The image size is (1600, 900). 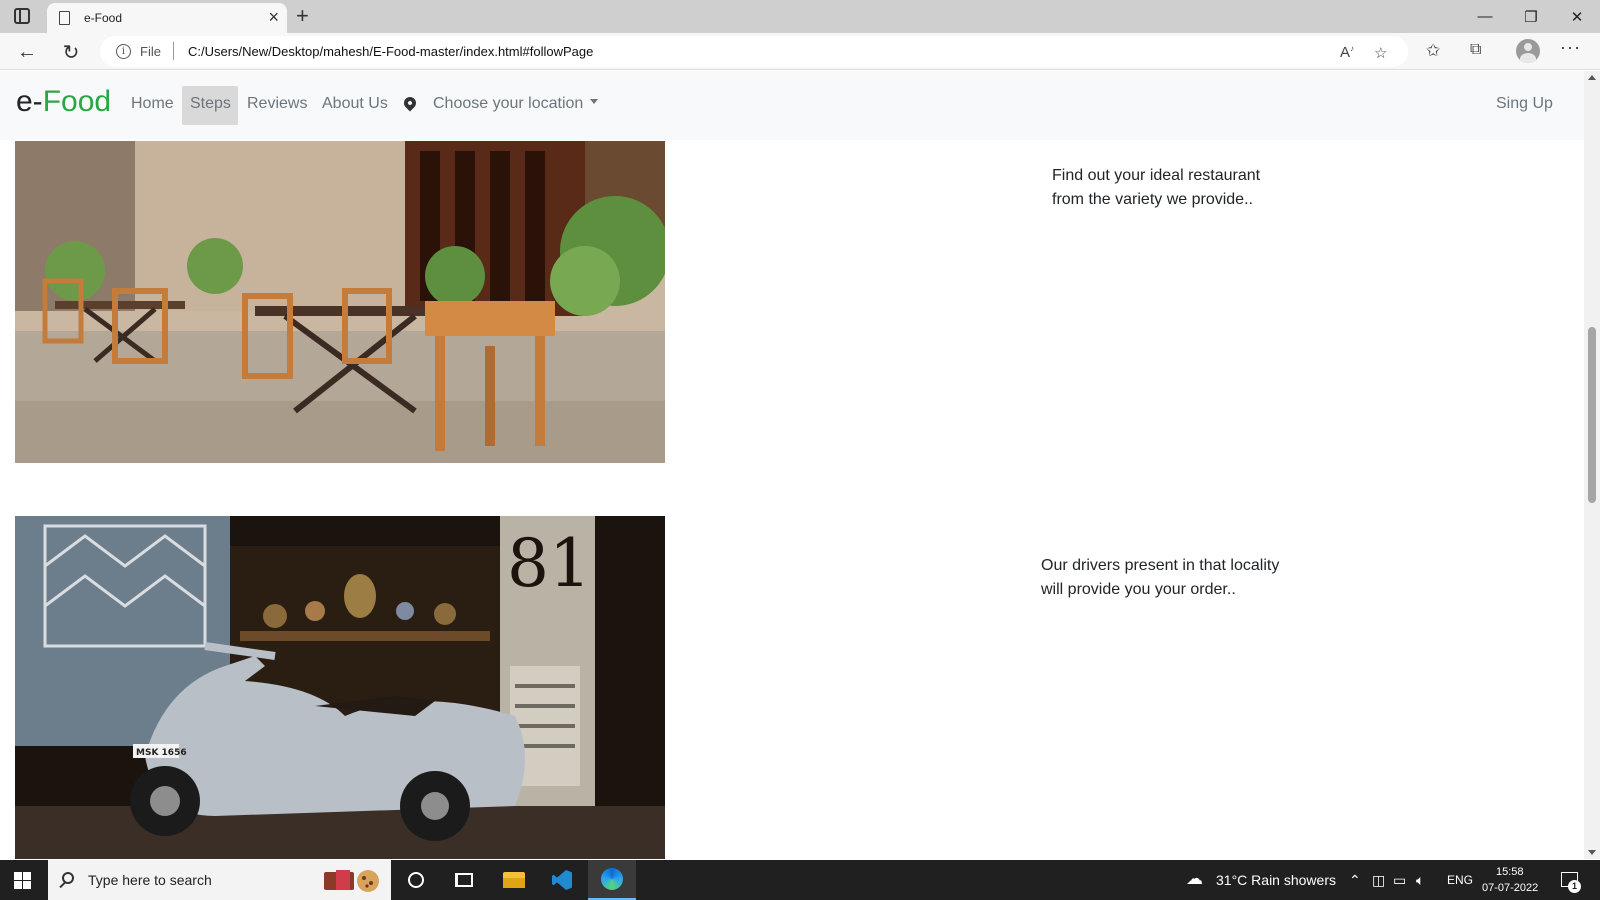 I want to click on tab-title: e-Food, so click(x=103, y=18).